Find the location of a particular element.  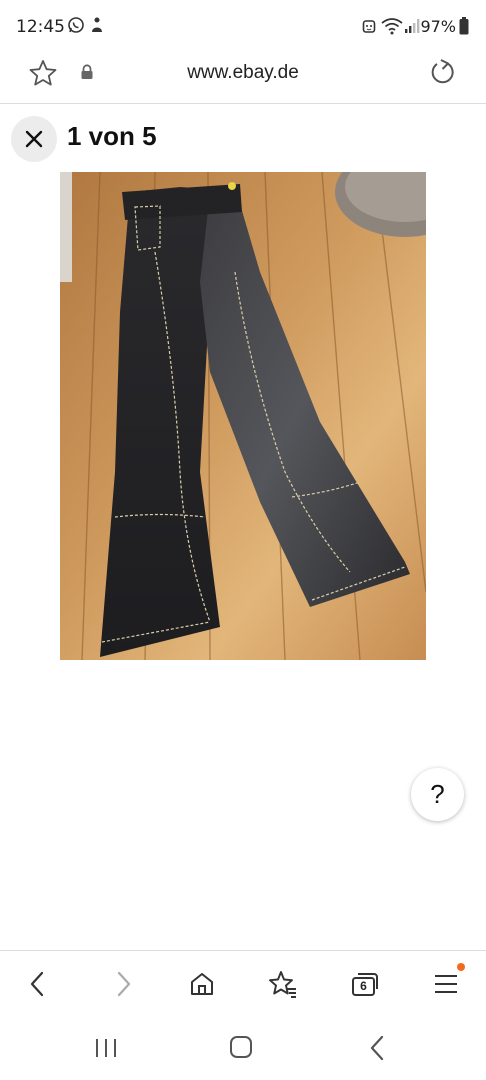

recents-icon is located at coordinates (106, 1048).